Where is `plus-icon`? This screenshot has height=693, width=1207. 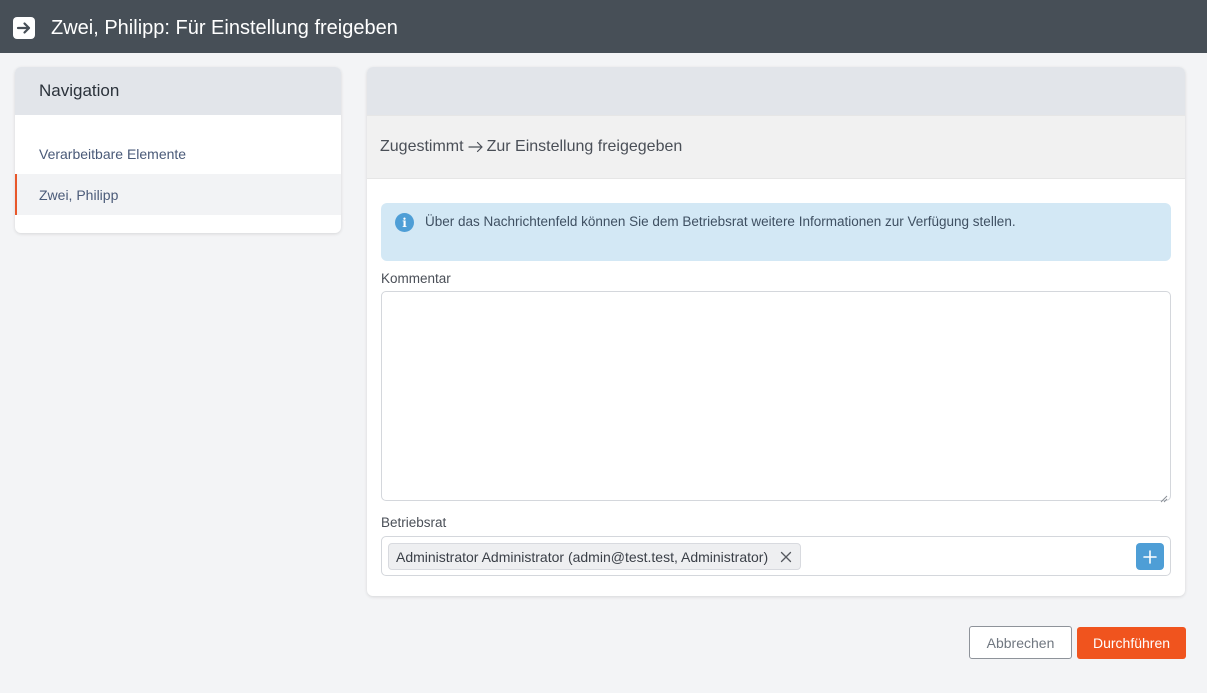 plus-icon is located at coordinates (1150, 556).